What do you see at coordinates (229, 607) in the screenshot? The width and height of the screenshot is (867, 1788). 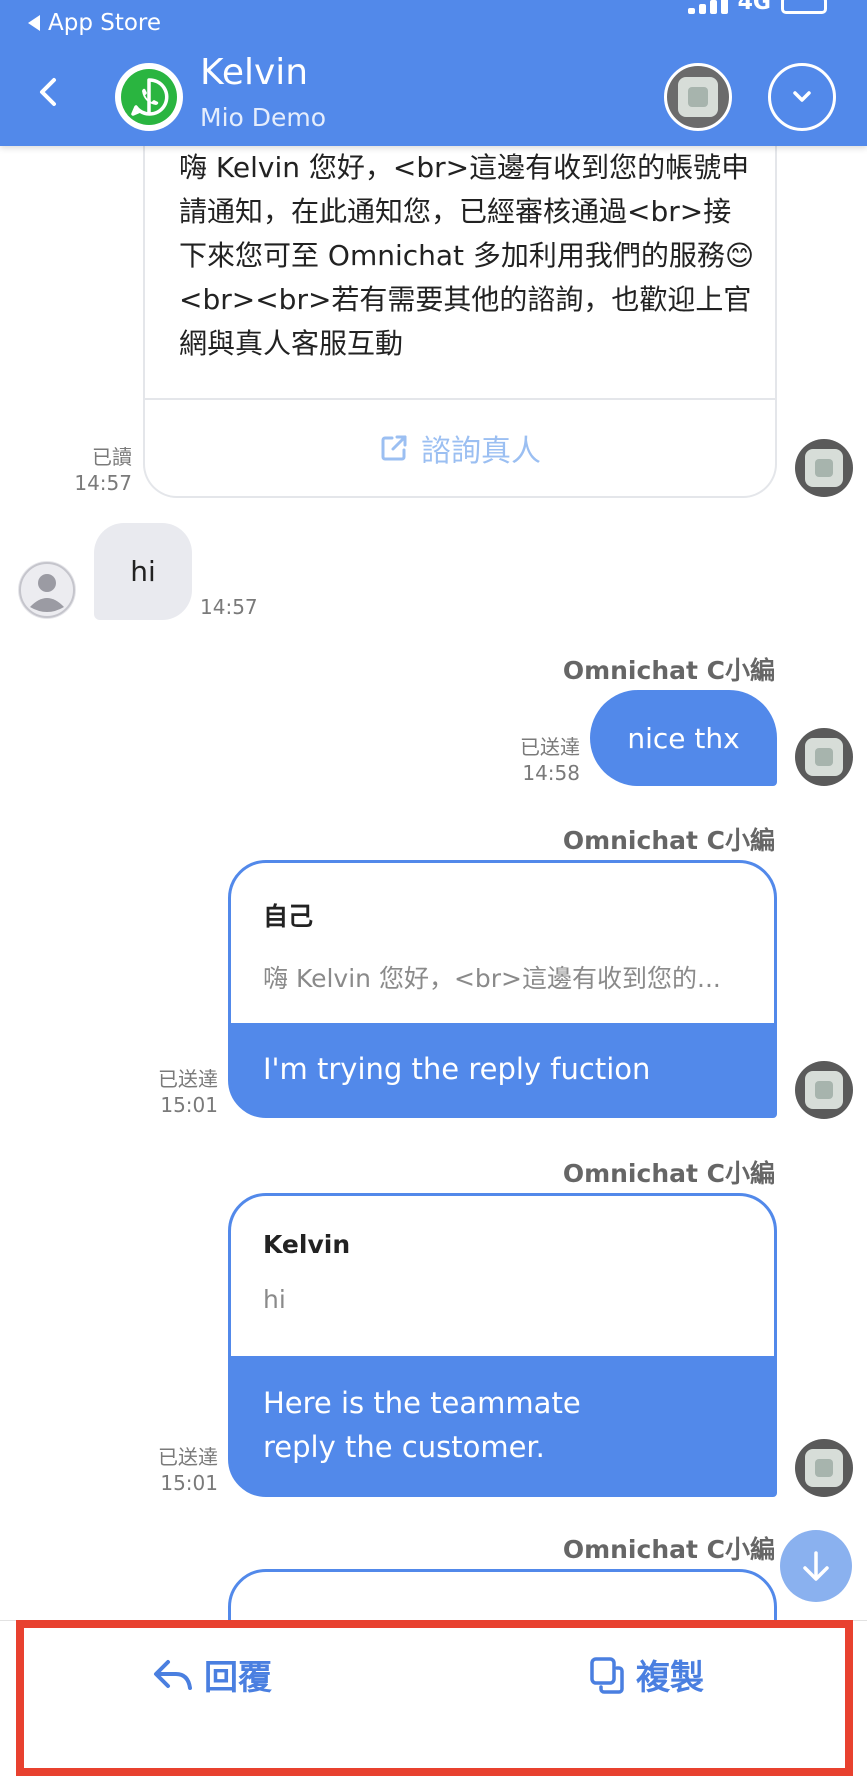 I see `customer-message-time: 14:57` at bounding box center [229, 607].